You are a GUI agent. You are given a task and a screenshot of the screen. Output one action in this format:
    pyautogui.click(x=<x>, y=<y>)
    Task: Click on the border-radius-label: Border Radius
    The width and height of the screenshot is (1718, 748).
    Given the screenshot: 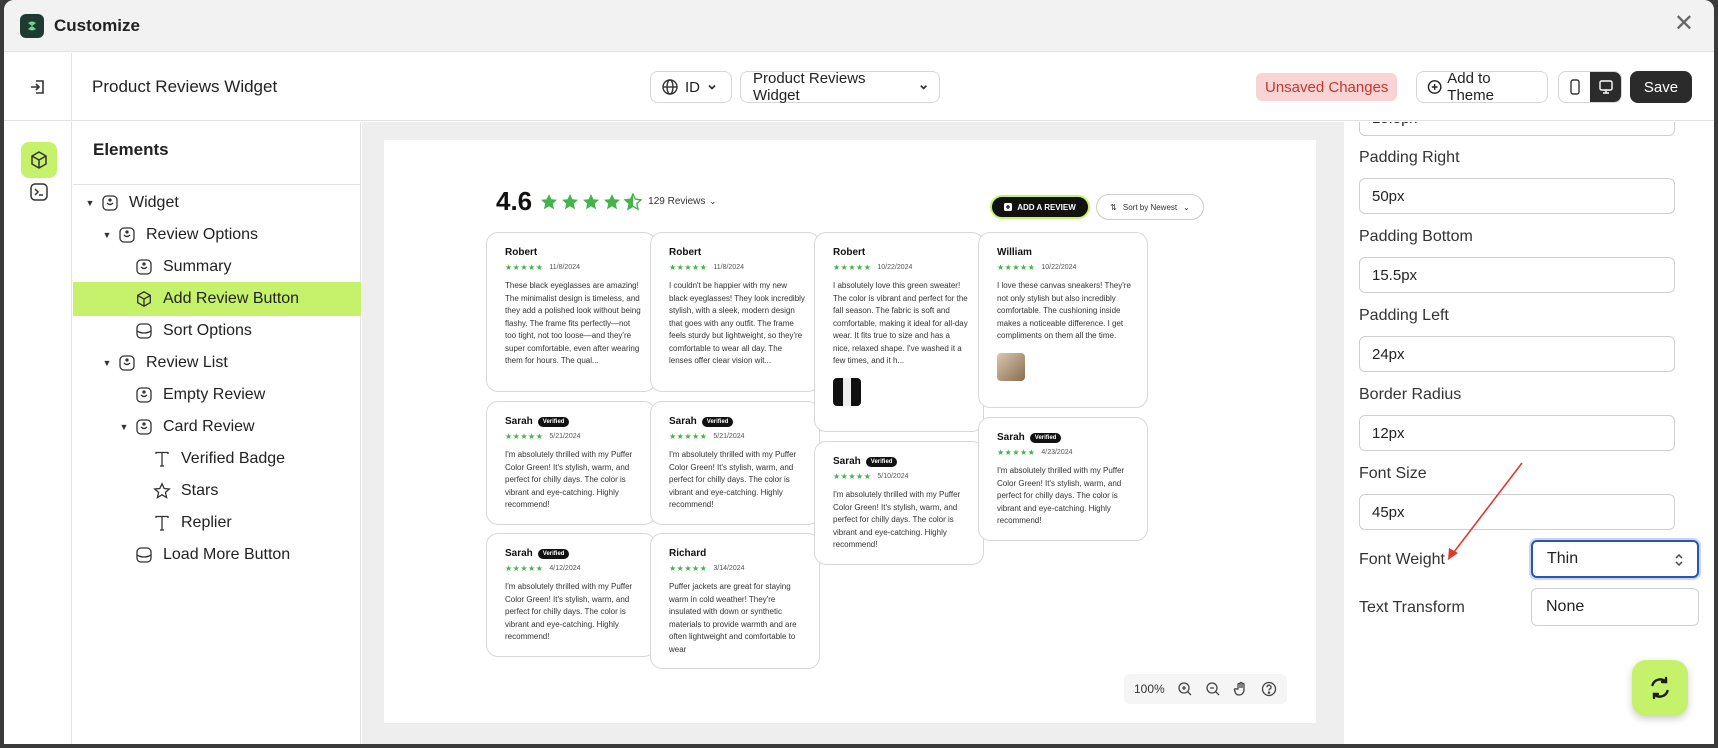 What is the action you would take?
    pyautogui.click(x=1410, y=394)
    